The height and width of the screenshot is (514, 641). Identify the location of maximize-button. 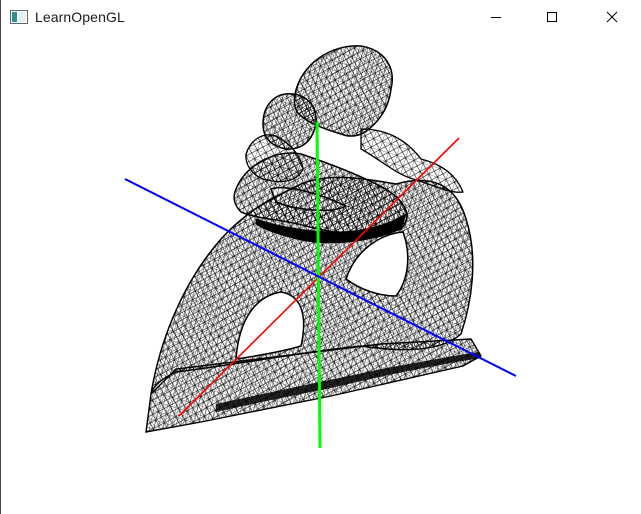
(552, 17).